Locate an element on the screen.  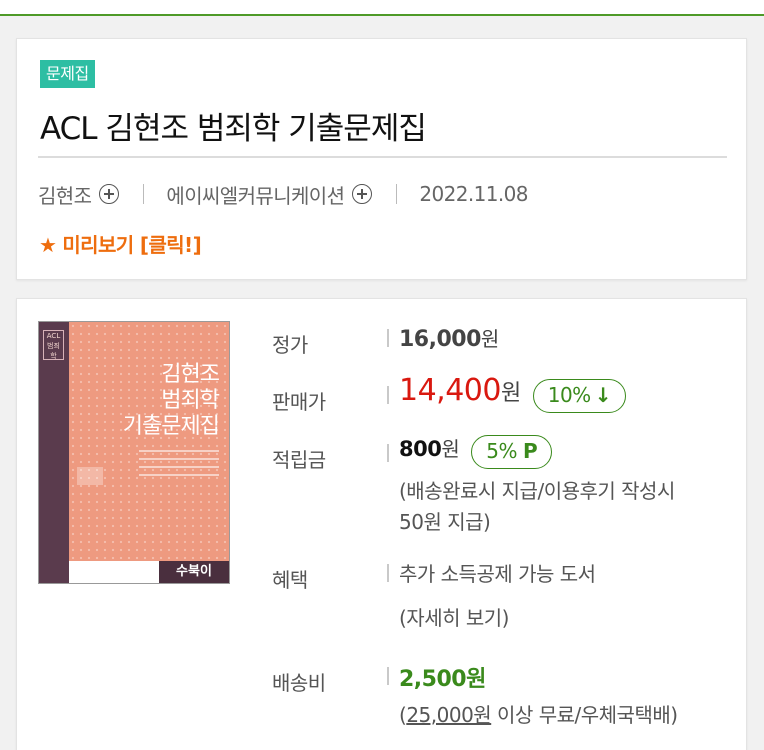
list-price: 16,000원 is located at coordinates (449, 337).